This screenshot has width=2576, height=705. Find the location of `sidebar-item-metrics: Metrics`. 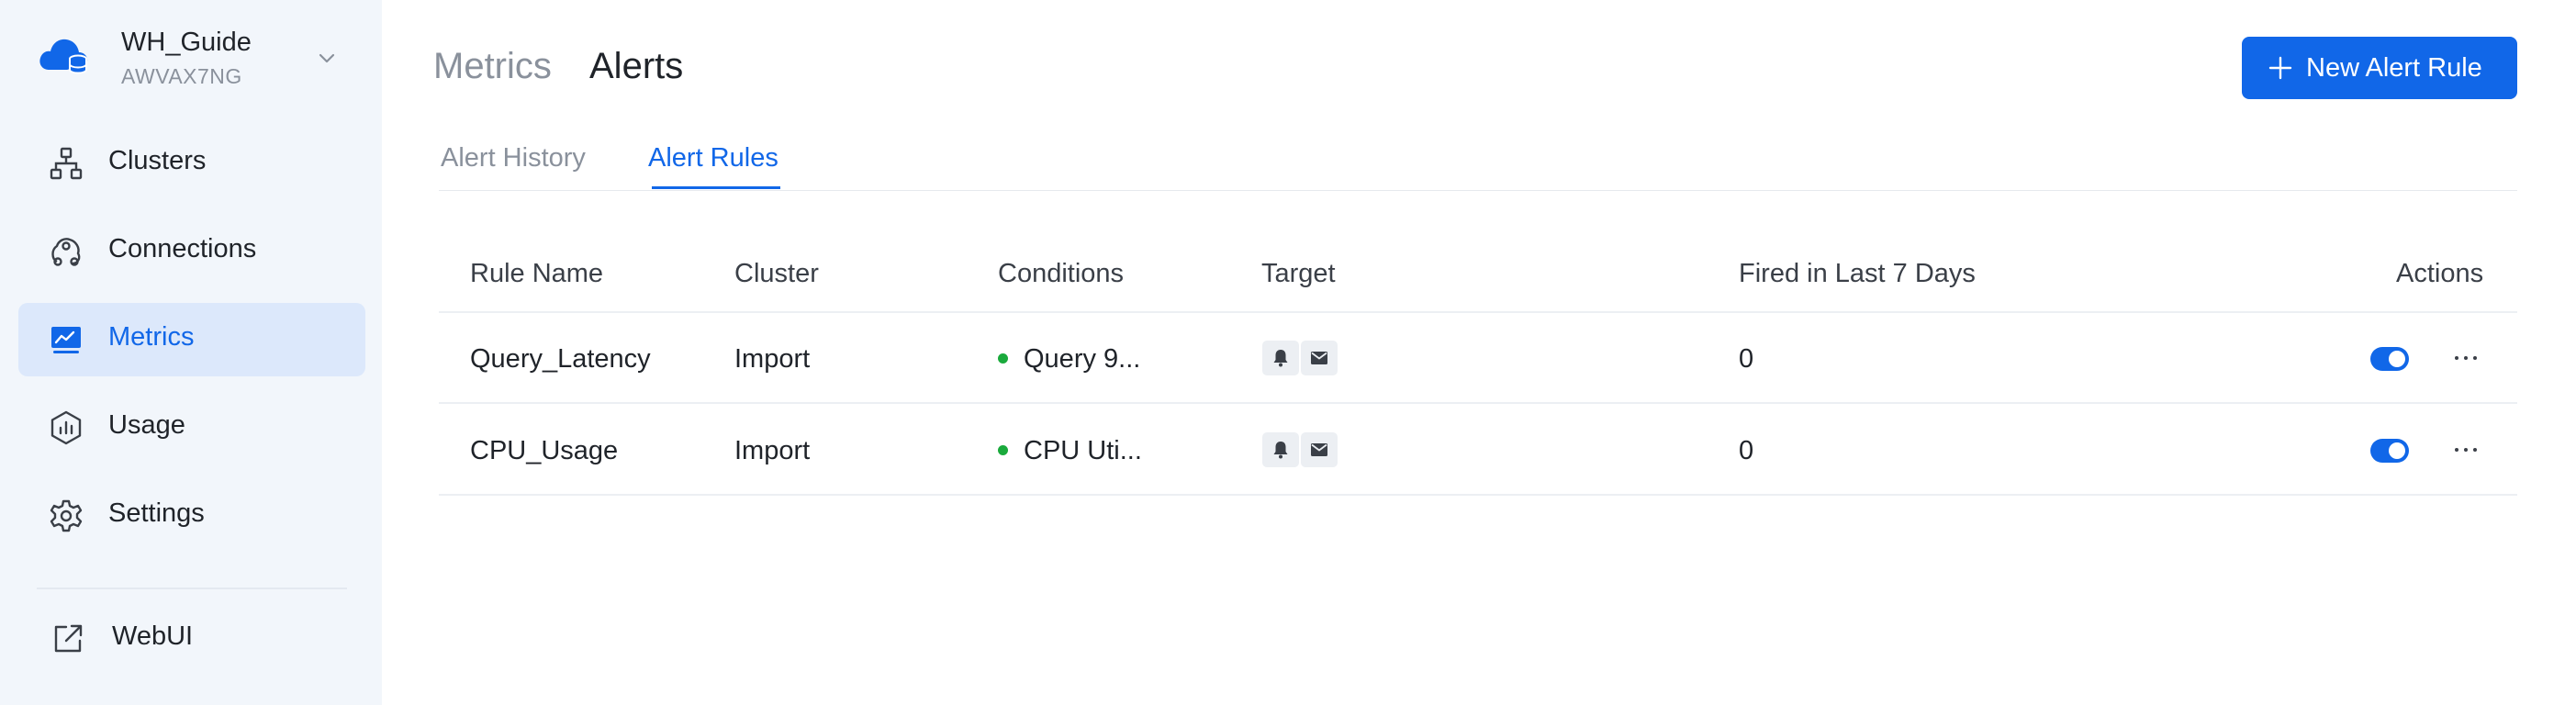

sidebar-item-metrics: Metrics is located at coordinates (191, 339).